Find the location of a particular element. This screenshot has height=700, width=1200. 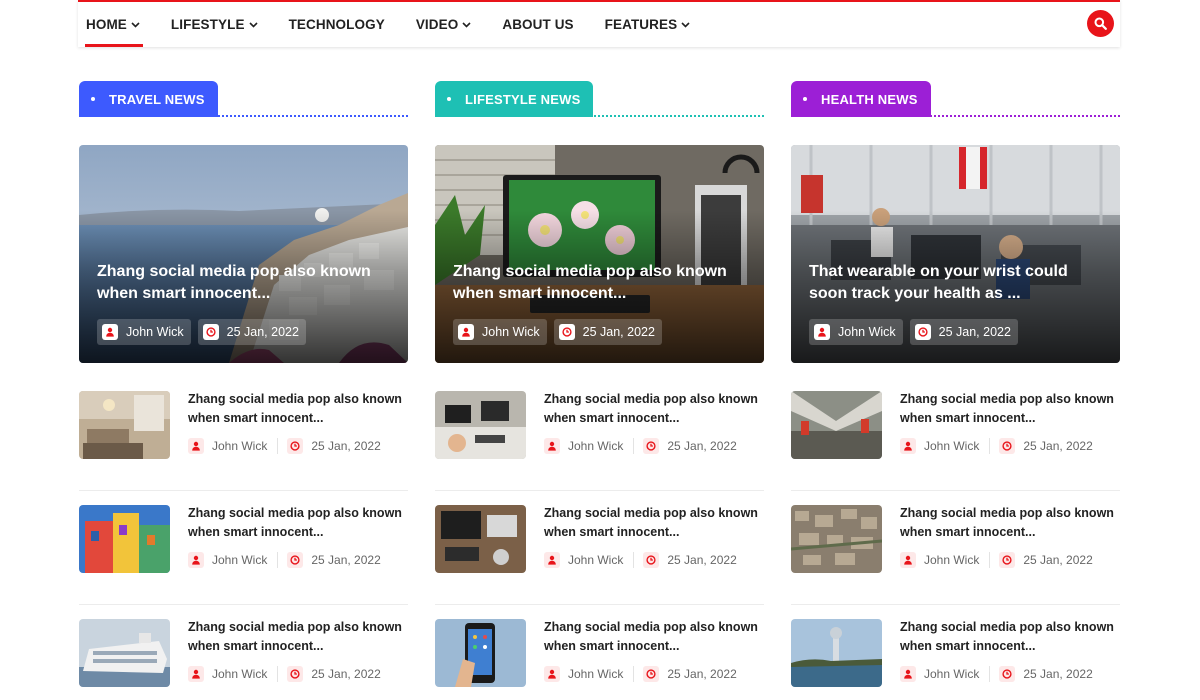

category-header: TRAVEL NEWS is located at coordinates (243, 99).